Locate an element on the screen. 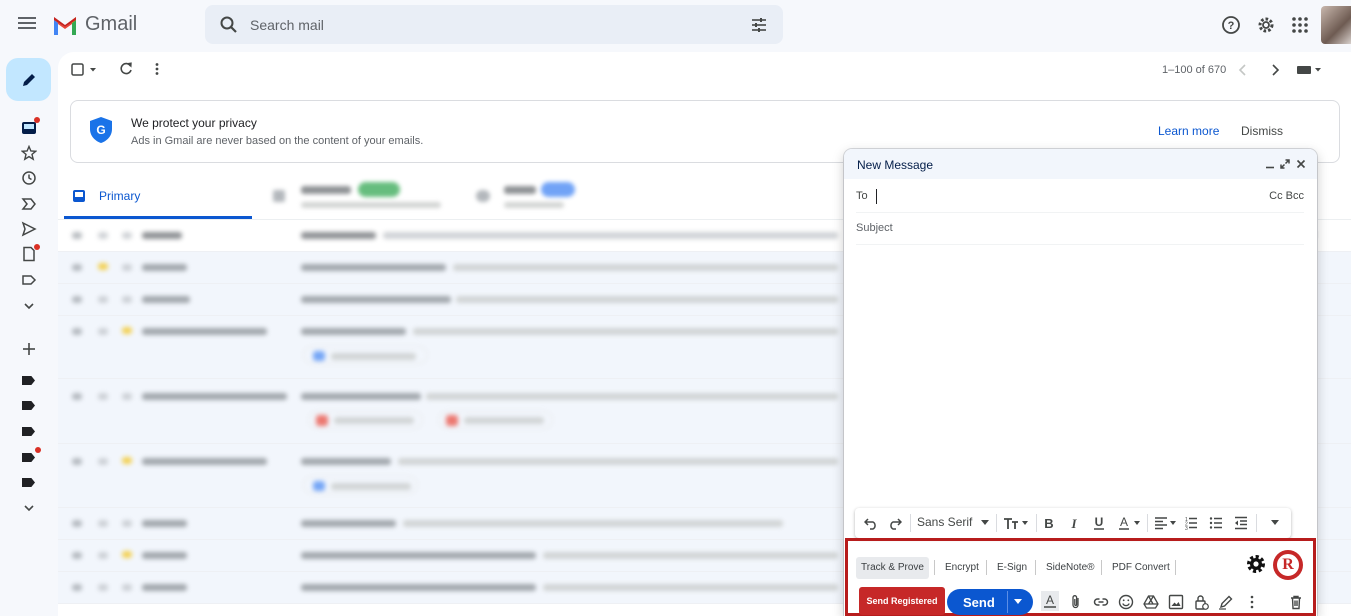 The width and height of the screenshot is (1351, 616). cc-bcc-link: Cc Bcc is located at coordinates (1286, 196).